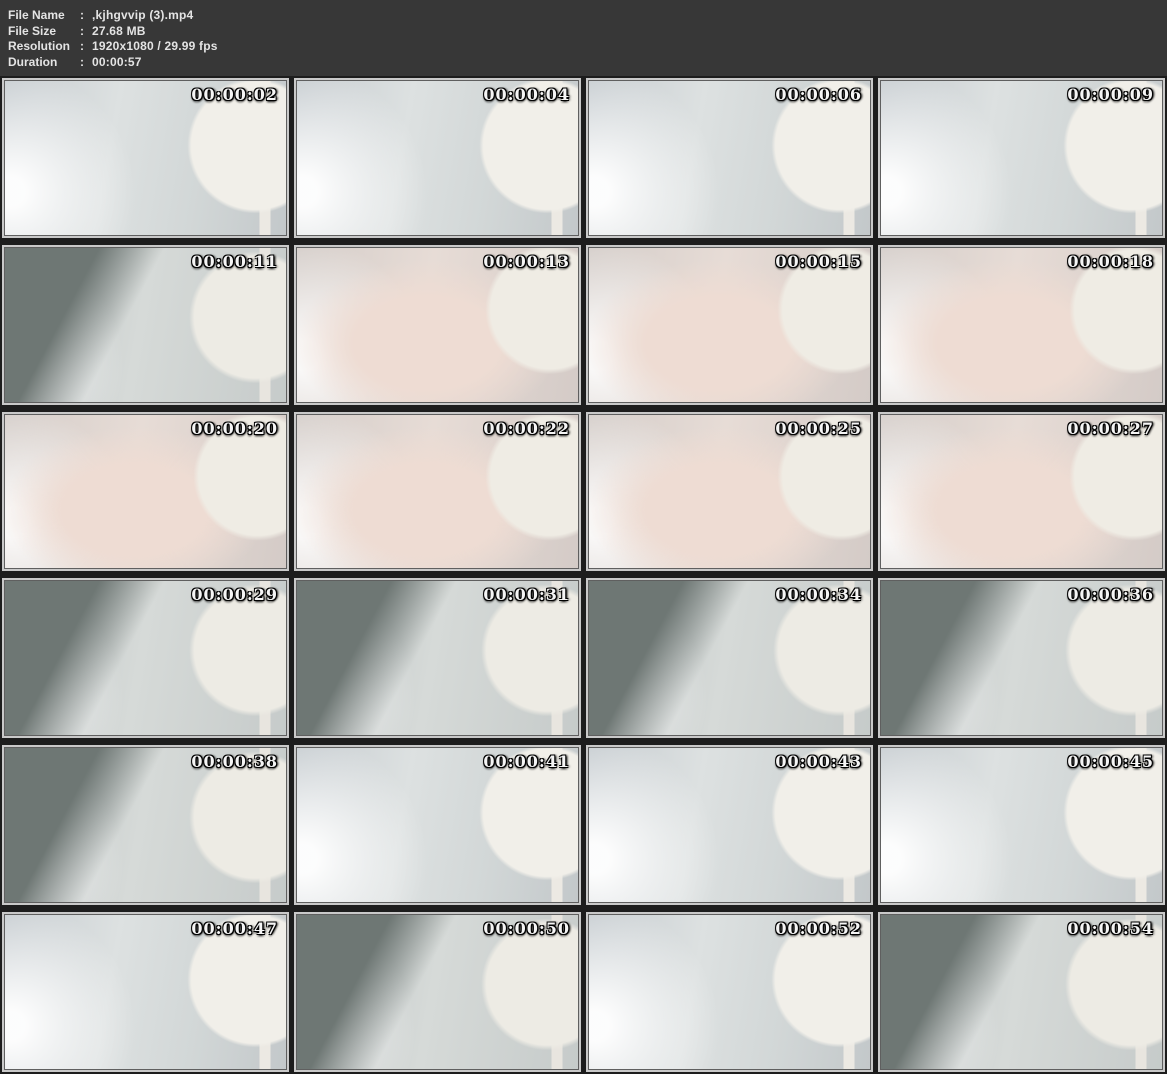  Describe the element at coordinates (155, 46) in the screenshot. I see `meta-value: 1920x1080 / 29.99 fps` at that location.